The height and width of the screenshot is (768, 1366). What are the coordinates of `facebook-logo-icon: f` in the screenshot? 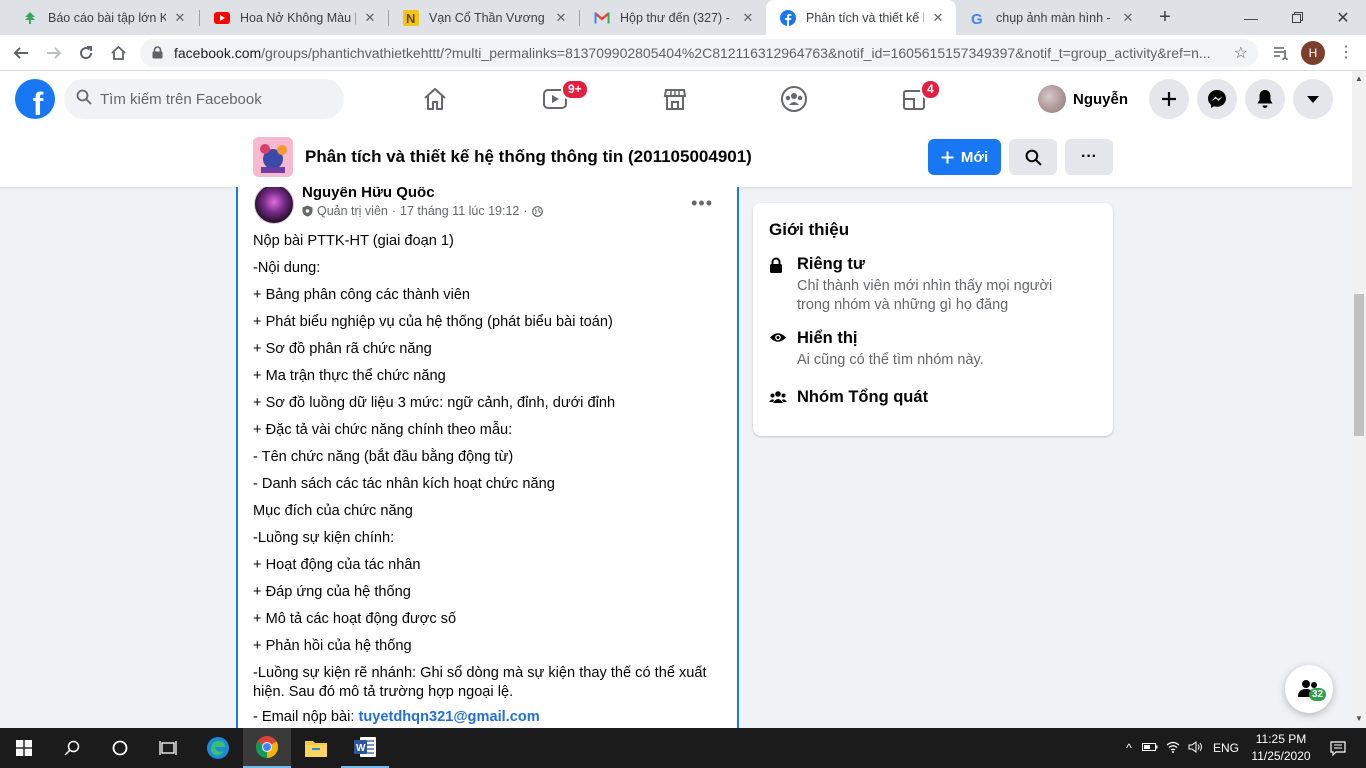 It's located at (35, 99).